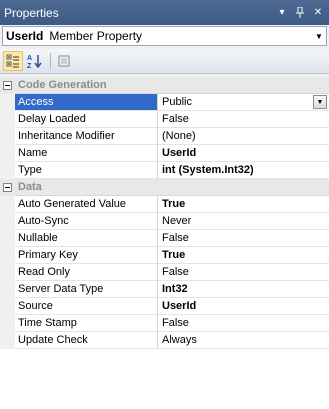 This screenshot has height=409, width=329. I want to click on property-name: Access, so click(86, 102).